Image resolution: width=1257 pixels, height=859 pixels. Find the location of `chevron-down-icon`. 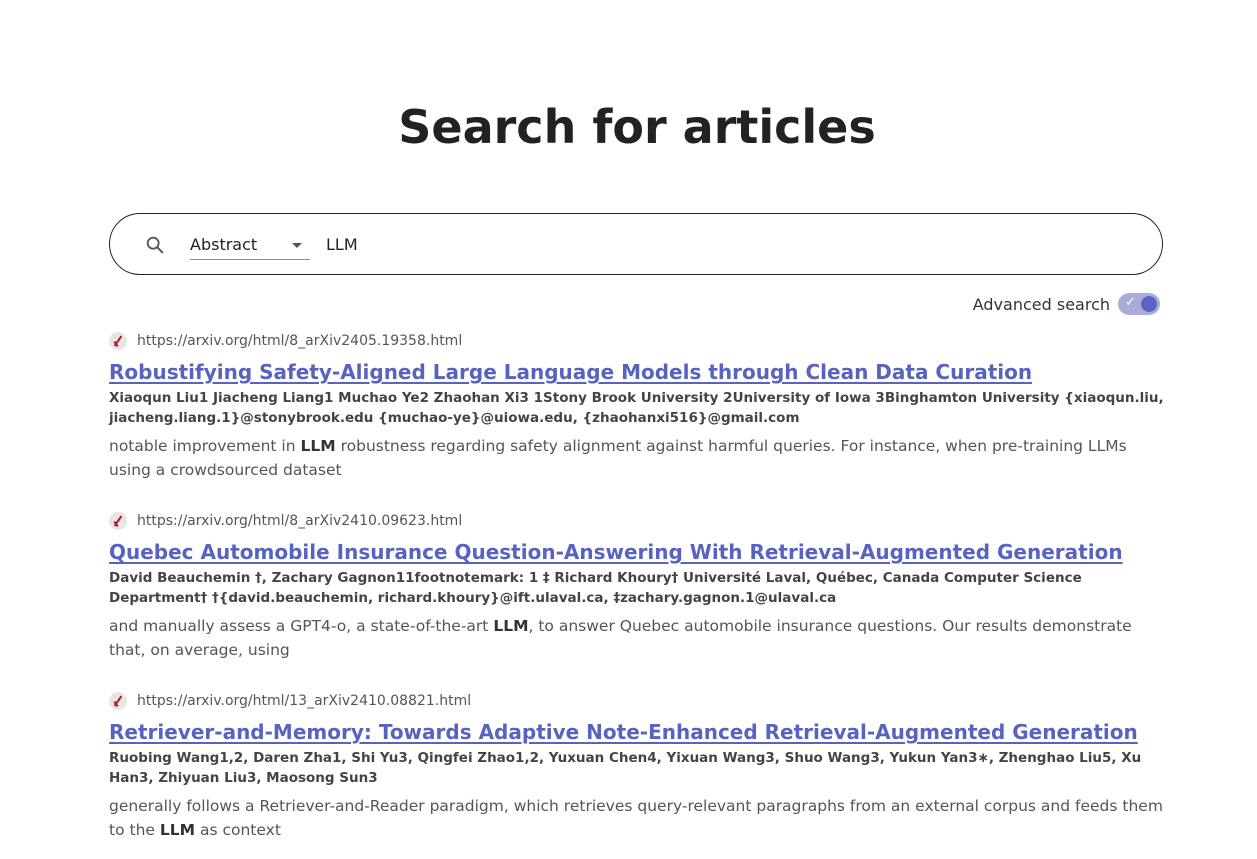

chevron-down-icon is located at coordinates (297, 245).